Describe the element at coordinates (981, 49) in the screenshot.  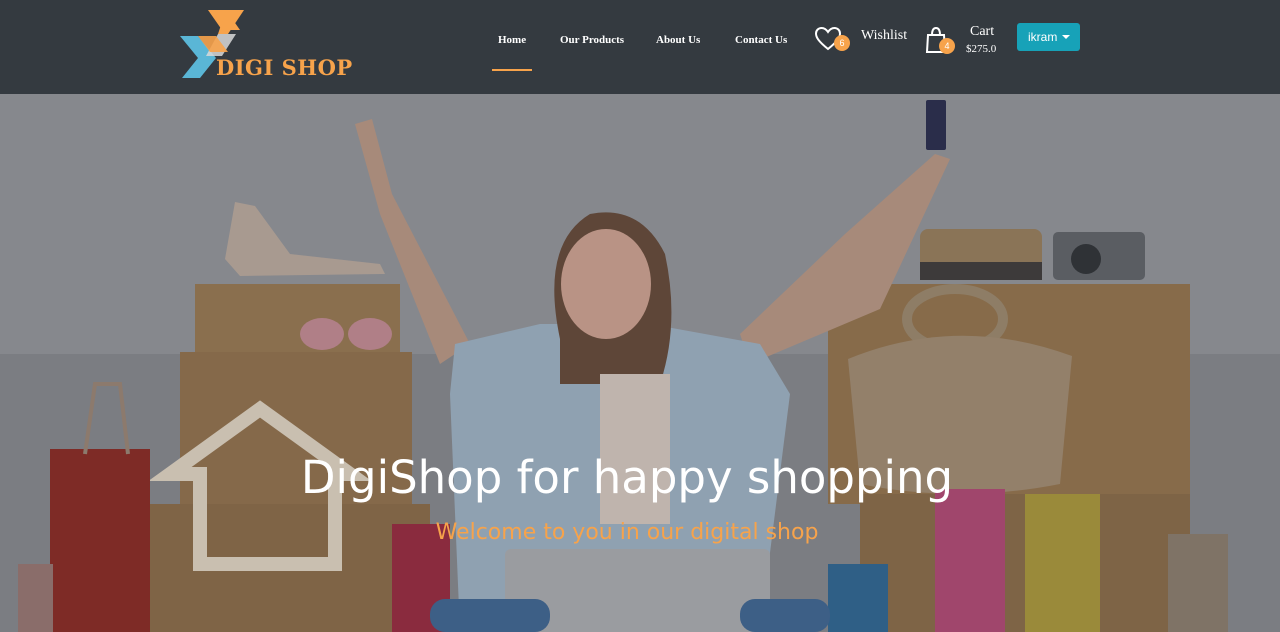
I see `cart-total: $275.0` at that location.